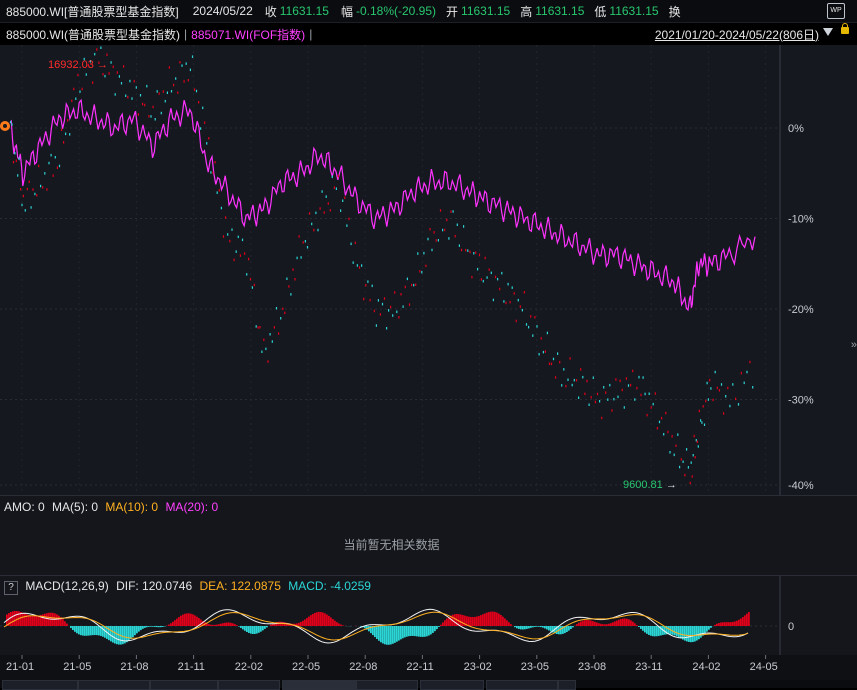 This screenshot has width=857, height=690. Describe the element at coordinates (836, 11) in the screenshot. I see `wp-badge-icon: WP` at that location.